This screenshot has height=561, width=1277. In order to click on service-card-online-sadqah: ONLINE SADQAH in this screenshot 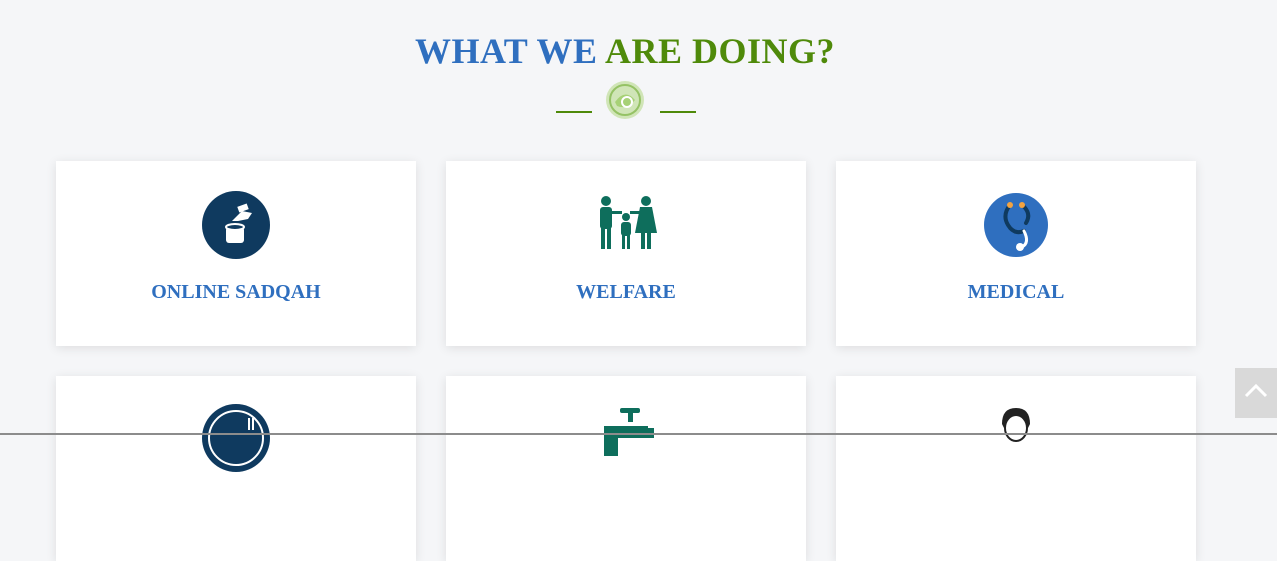, I will do `click(236, 253)`.